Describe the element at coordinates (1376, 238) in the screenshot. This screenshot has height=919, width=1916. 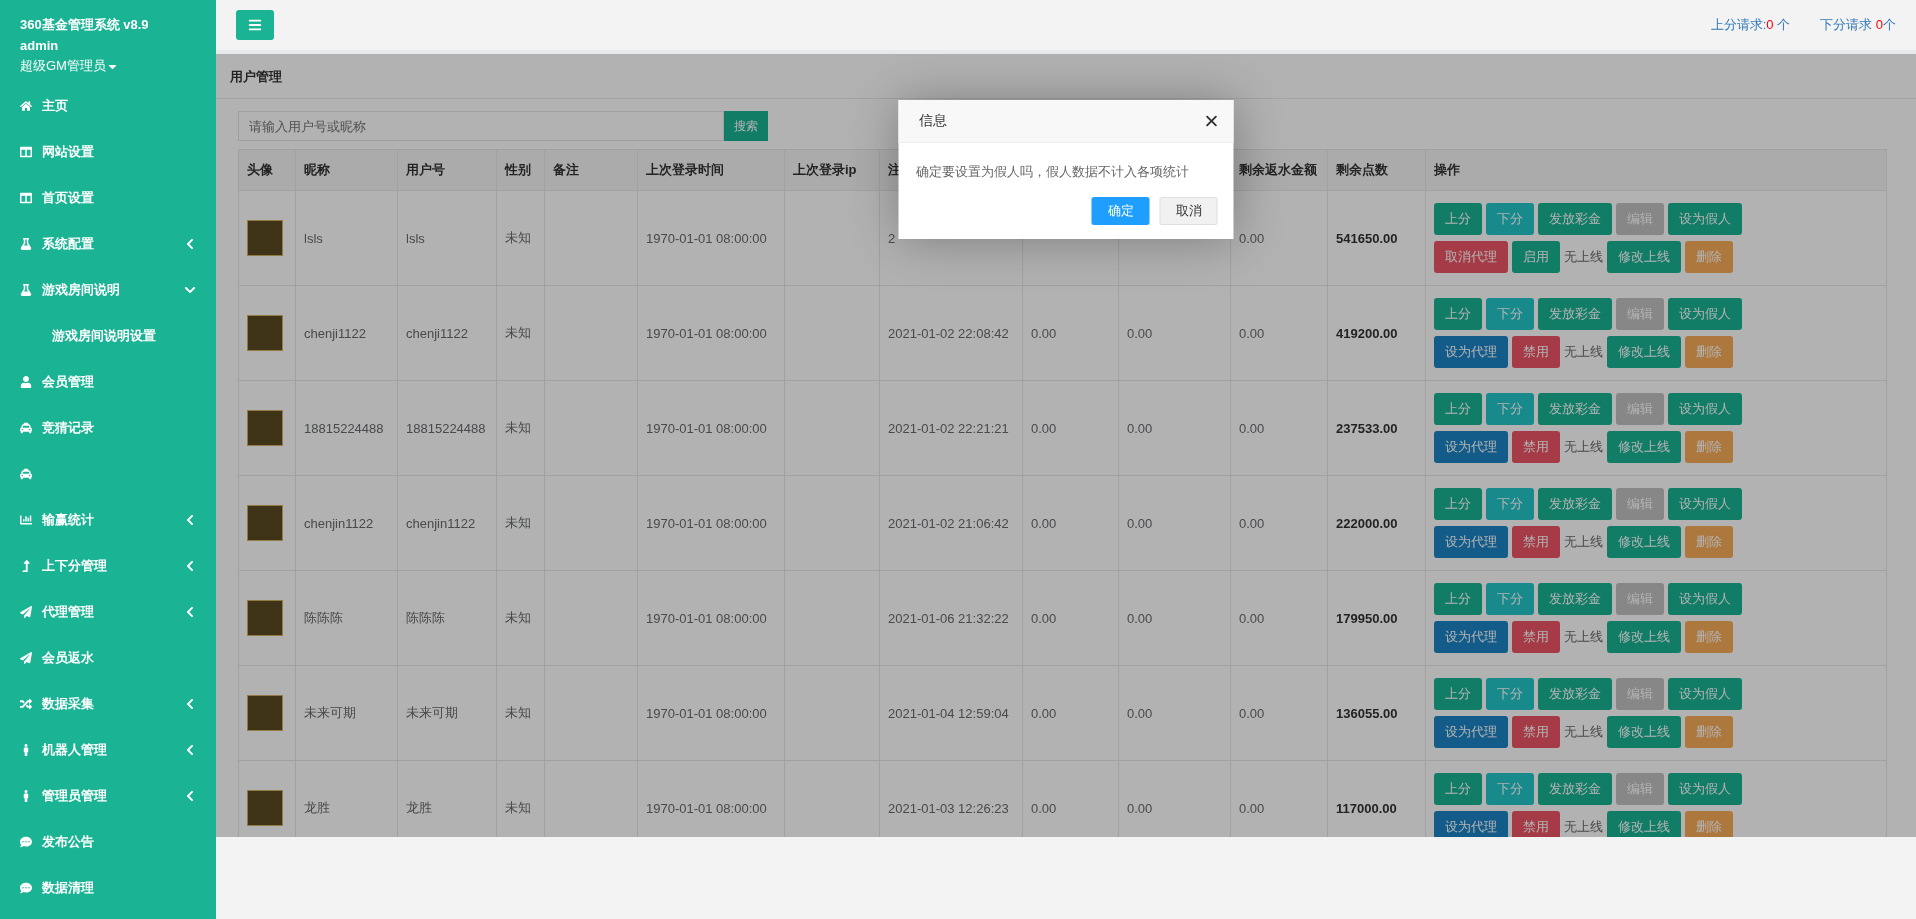
I see `table-cell: 541650.00` at that location.